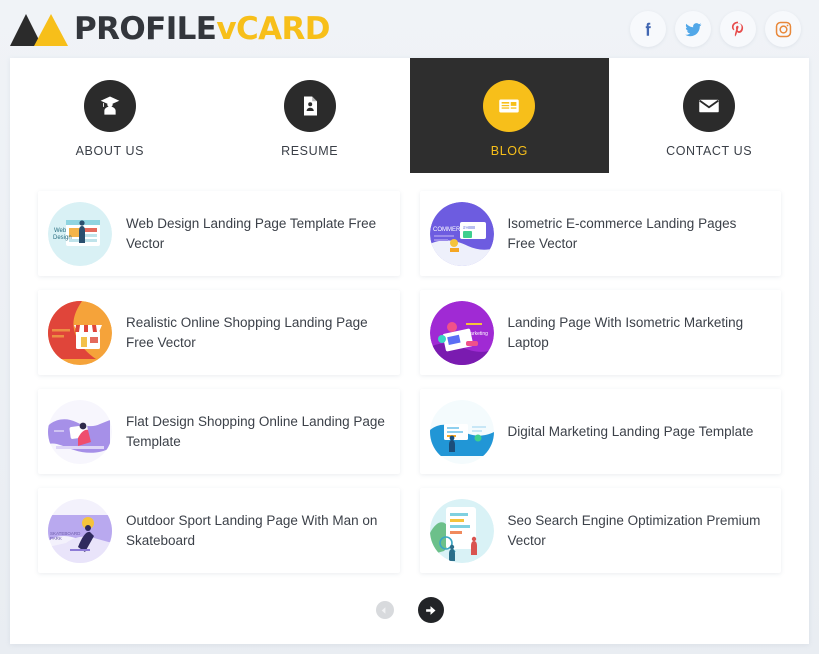  I want to click on nav-item-blog: BLOG, so click(509, 115).